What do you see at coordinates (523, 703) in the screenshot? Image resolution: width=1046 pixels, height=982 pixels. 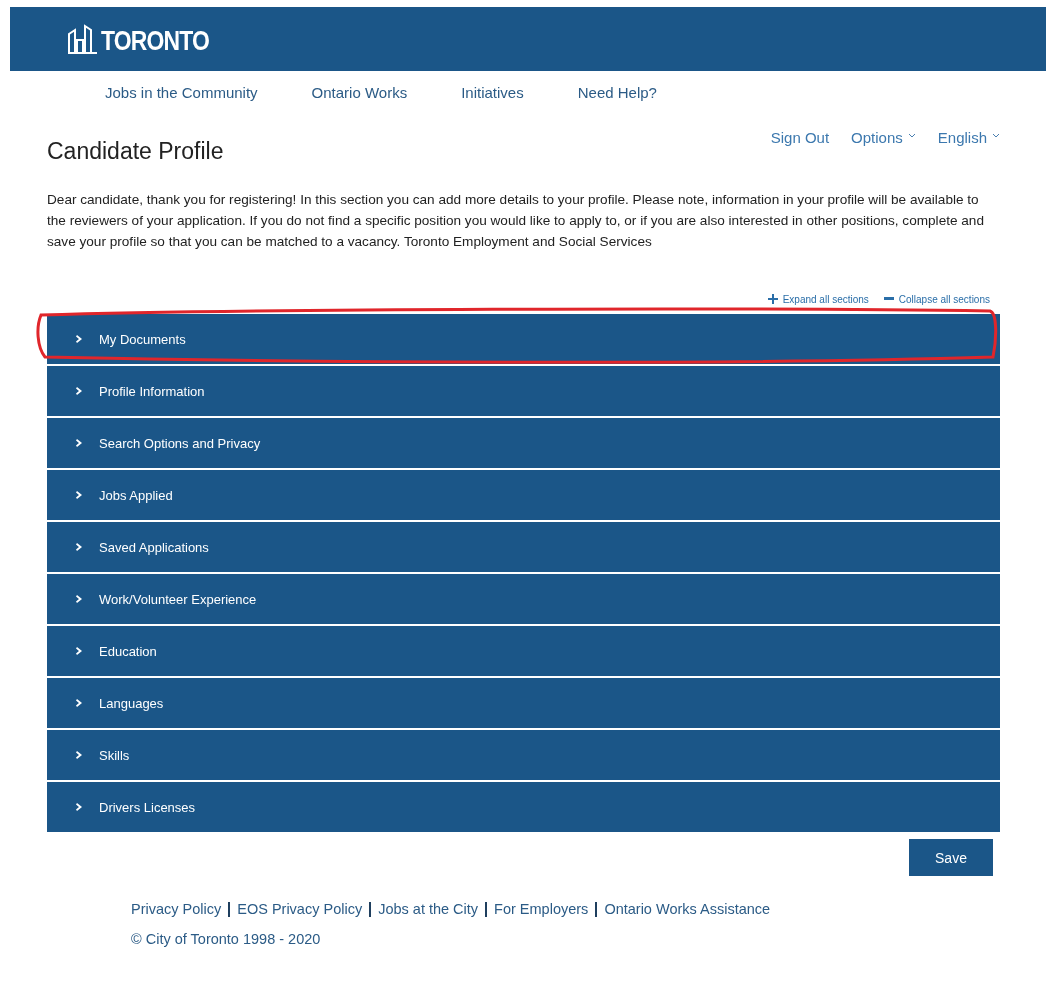 I see `accordion-header: Languages` at bounding box center [523, 703].